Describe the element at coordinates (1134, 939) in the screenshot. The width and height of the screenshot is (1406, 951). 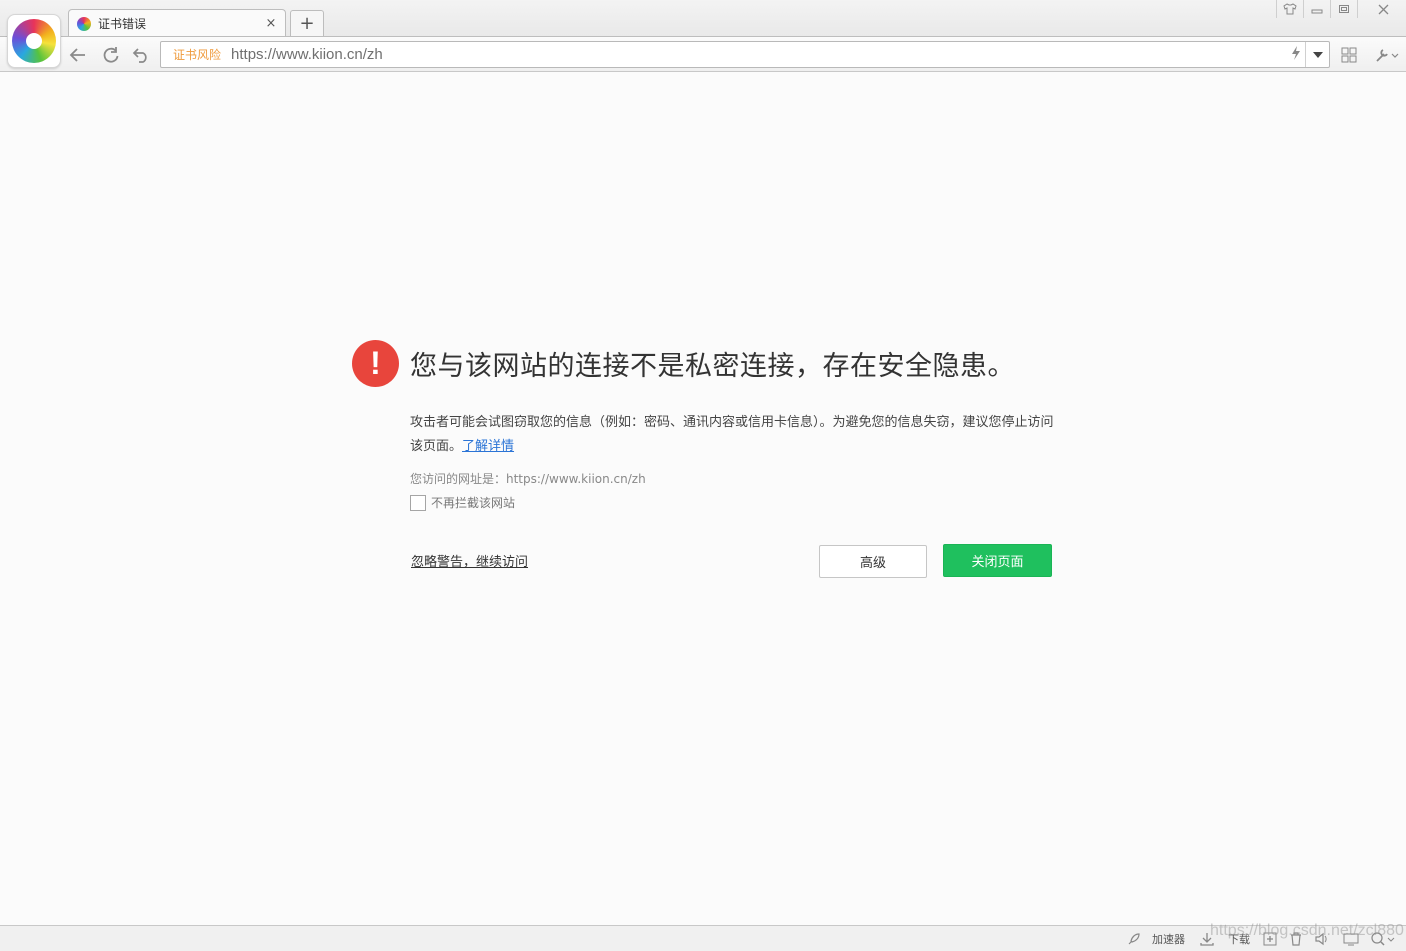
I see `rocket-icon` at that location.